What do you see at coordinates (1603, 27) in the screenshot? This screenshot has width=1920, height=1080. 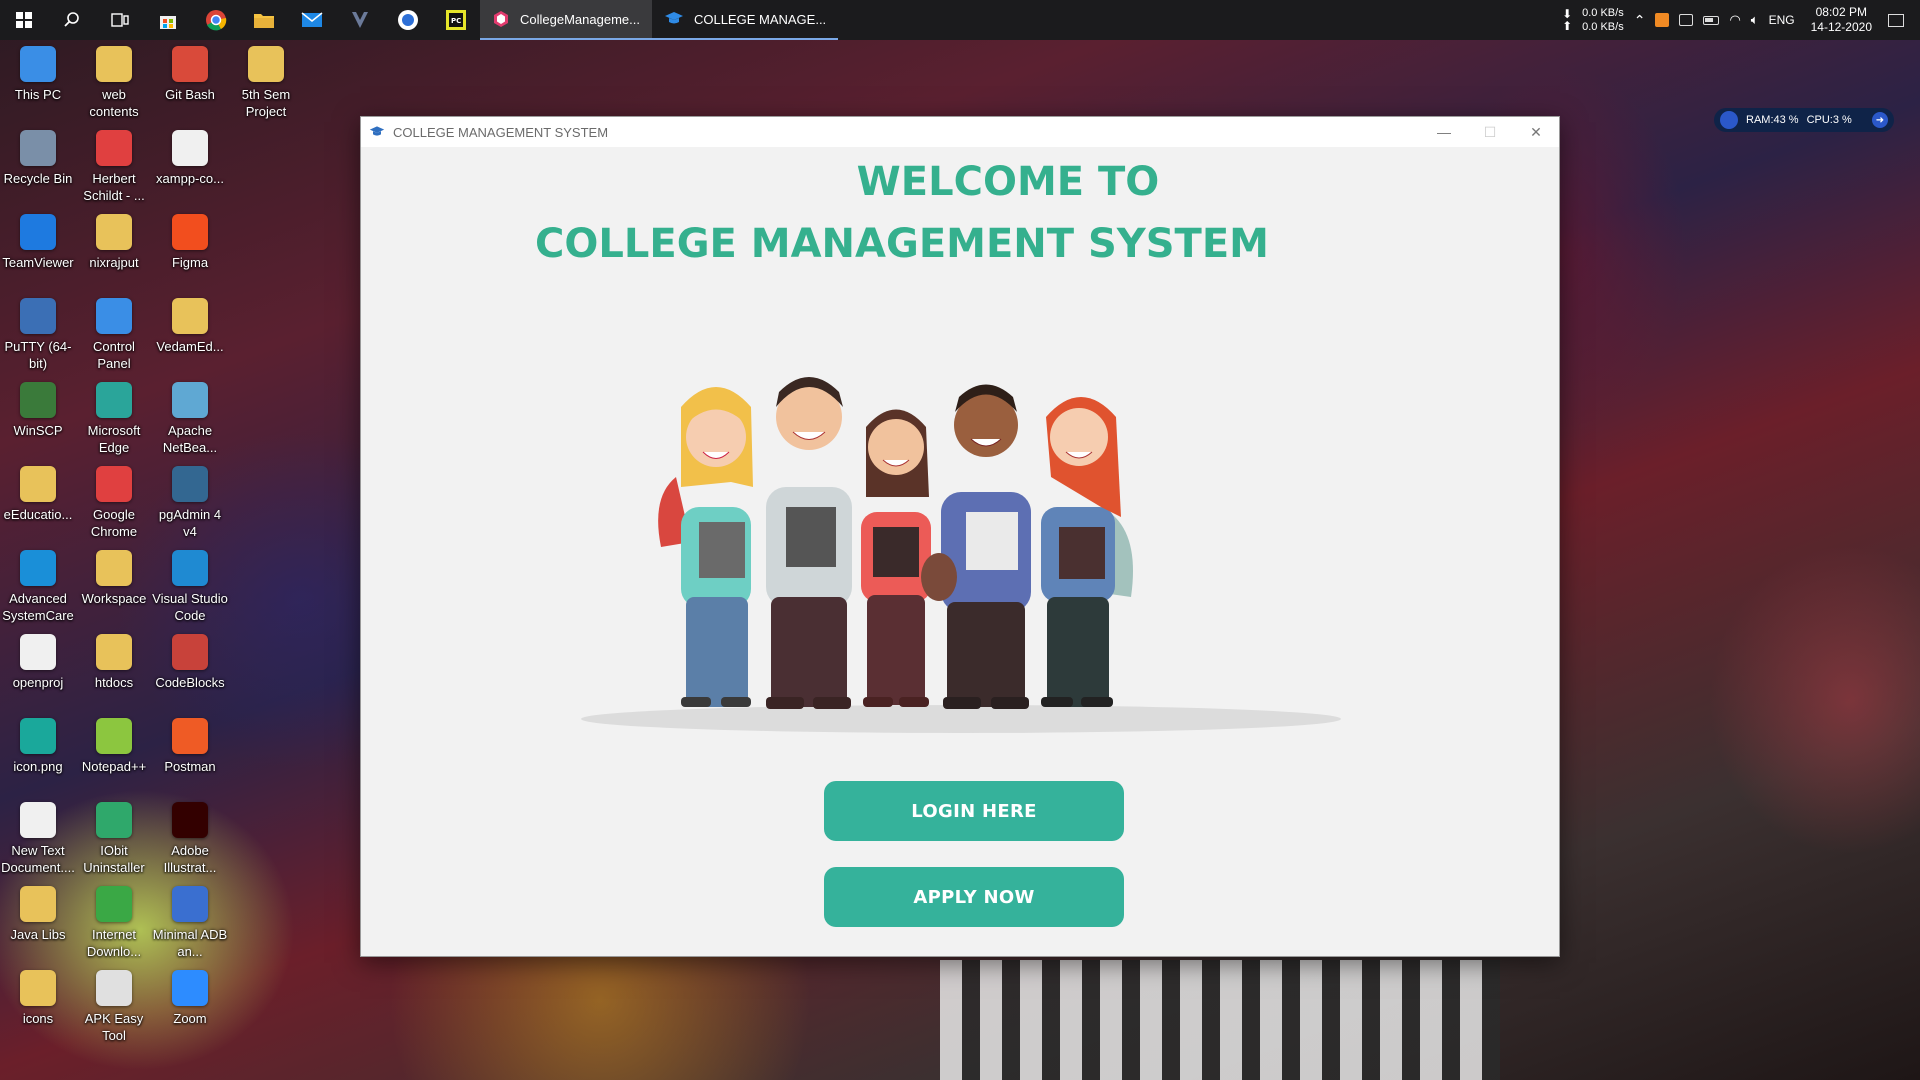 I see `net-up-speed: 0.0 KB/s` at bounding box center [1603, 27].